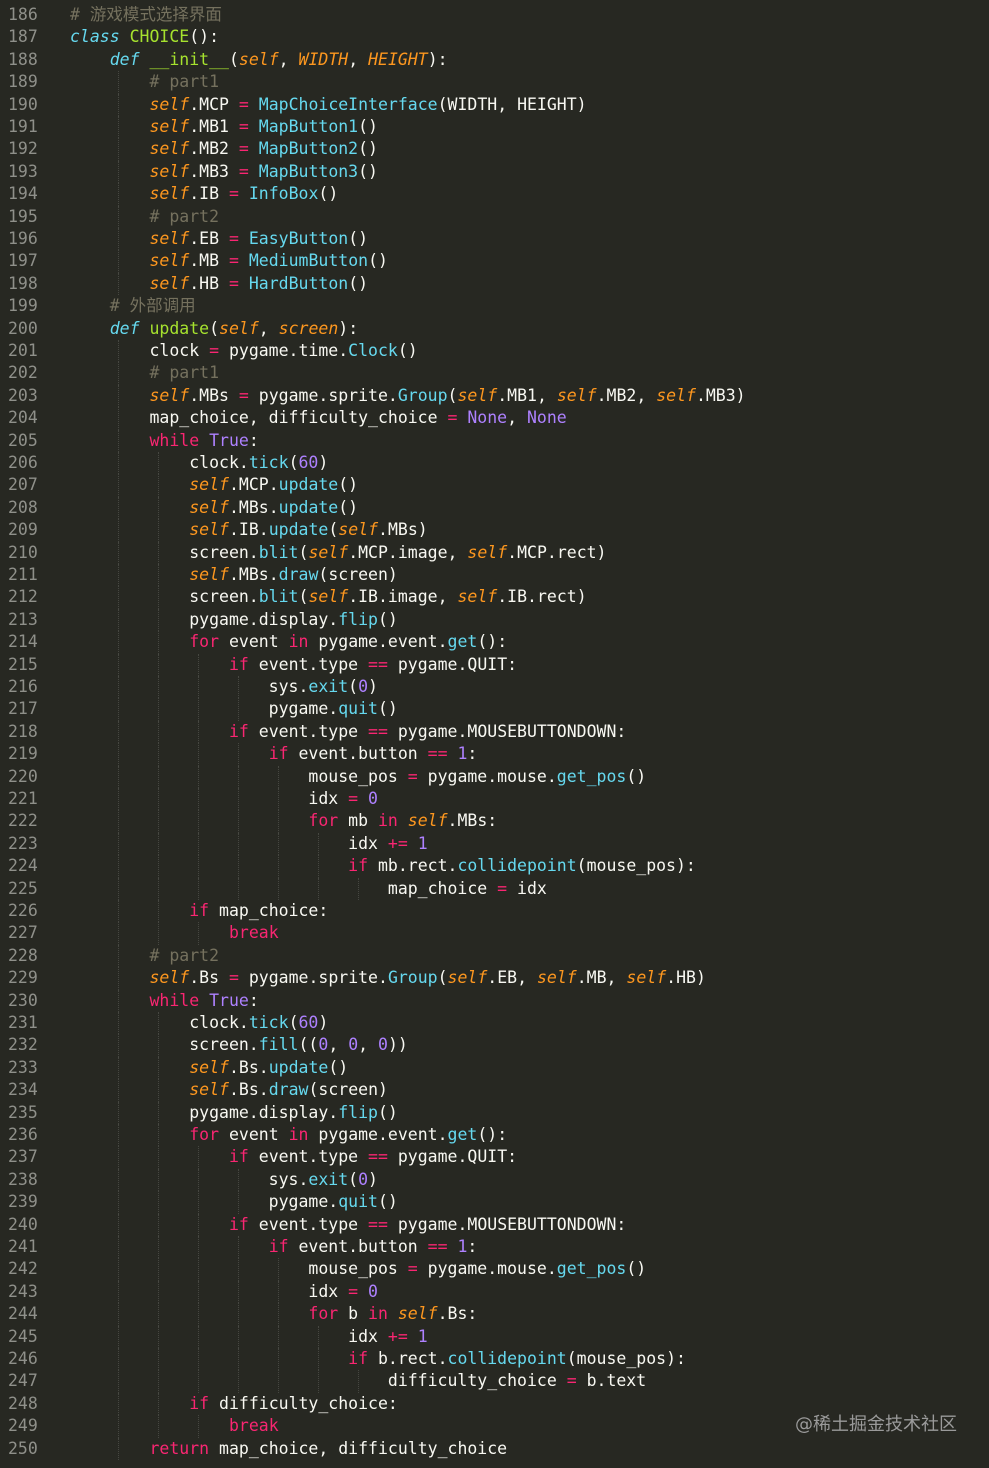  I want to click on line-number: 194, so click(23, 194).